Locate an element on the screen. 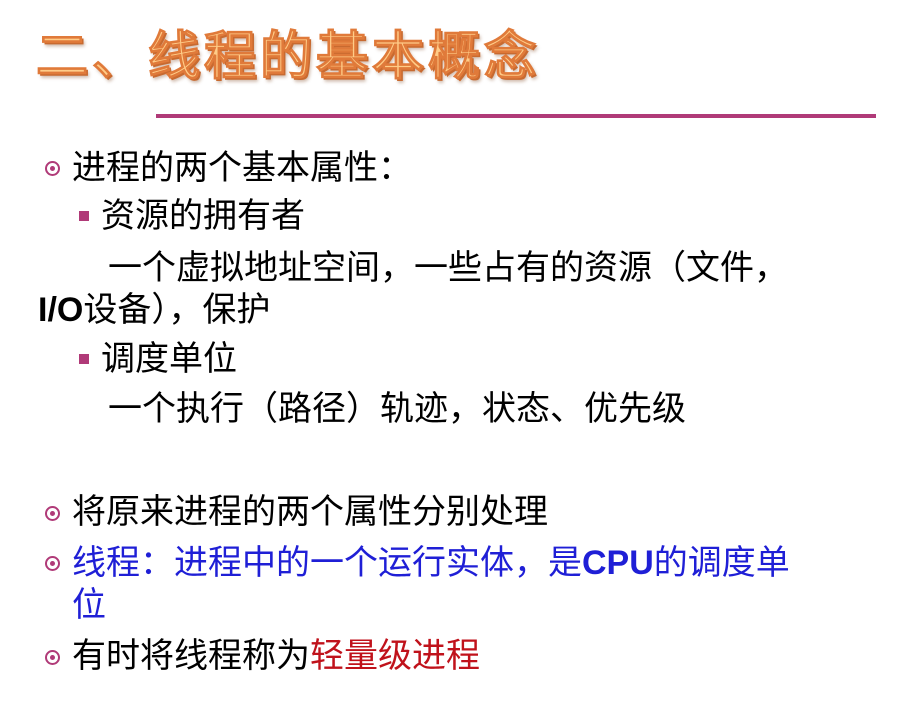 The image size is (916, 704). lightweight-prefix: 有时将线程称为 is located at coordinates (191, 656).